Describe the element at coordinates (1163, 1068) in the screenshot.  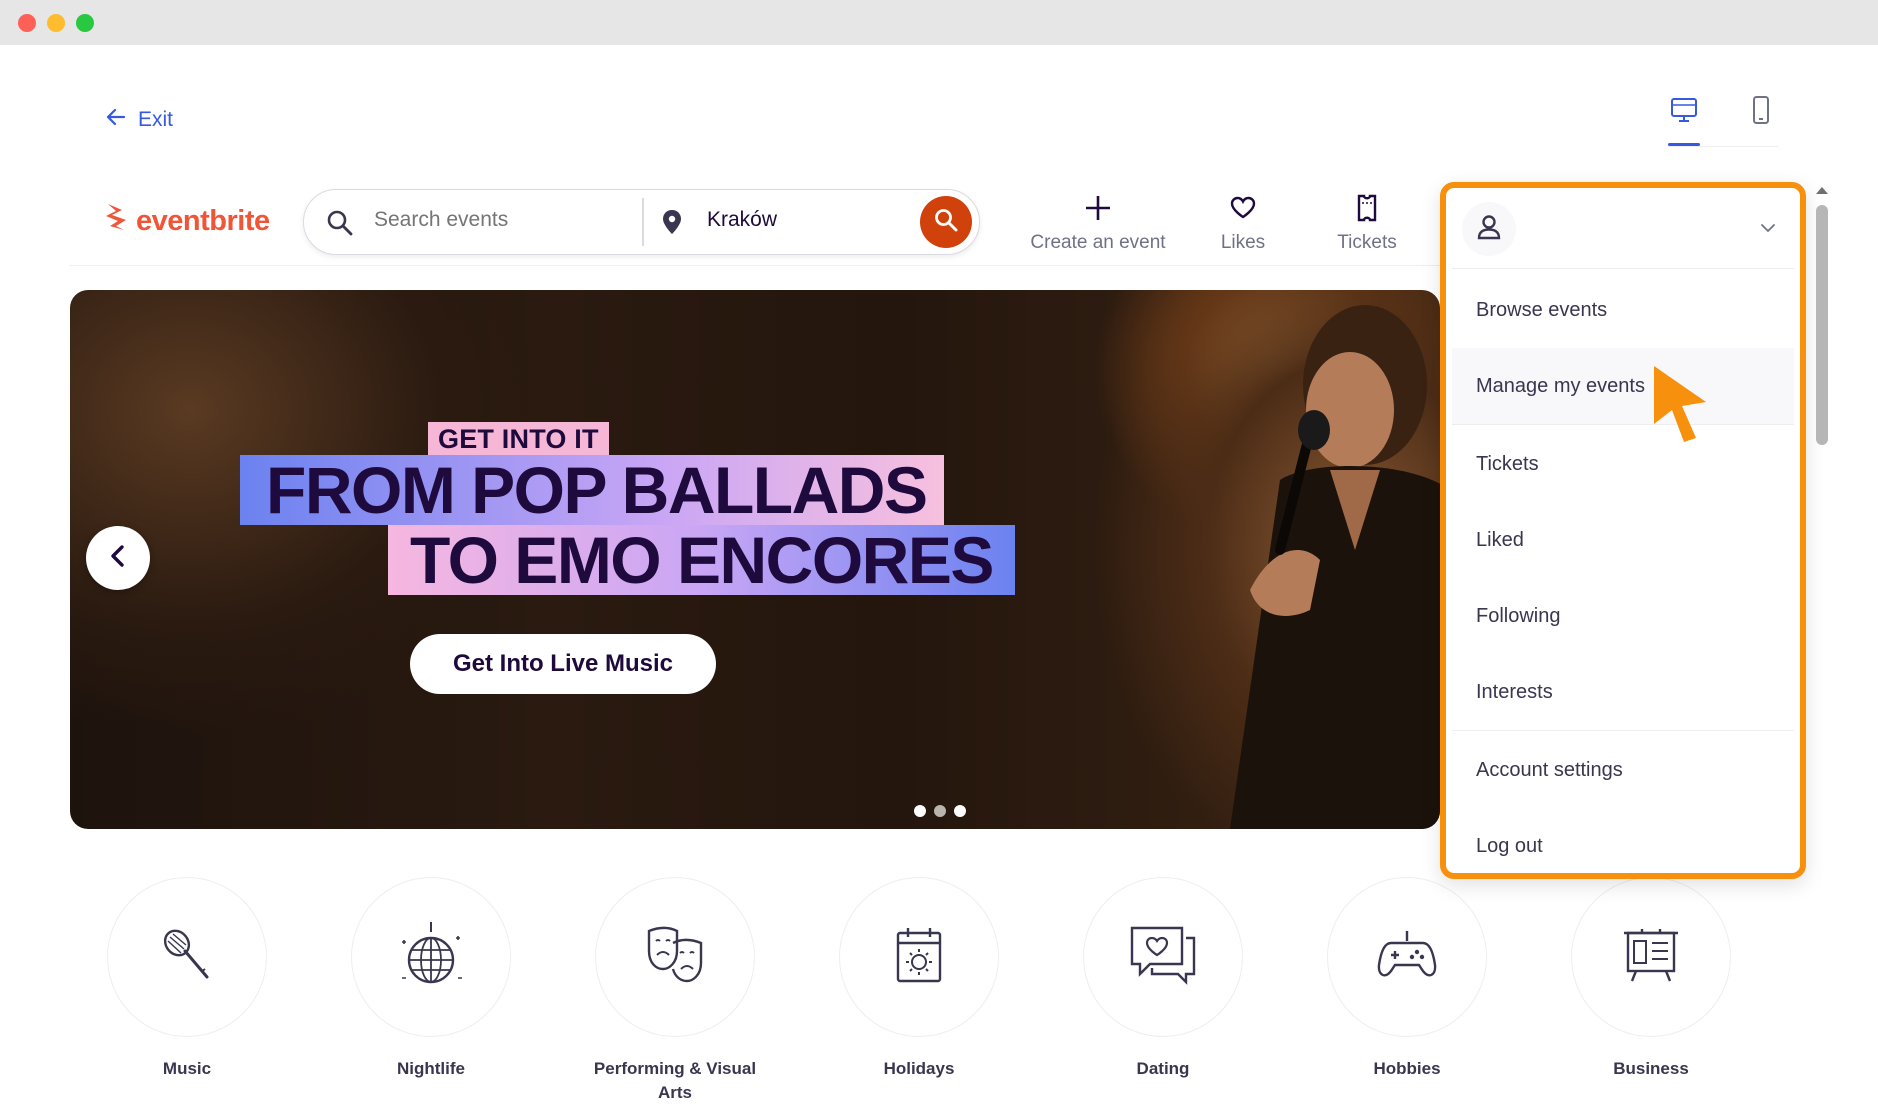
I see `category-label: Dating` at that location.